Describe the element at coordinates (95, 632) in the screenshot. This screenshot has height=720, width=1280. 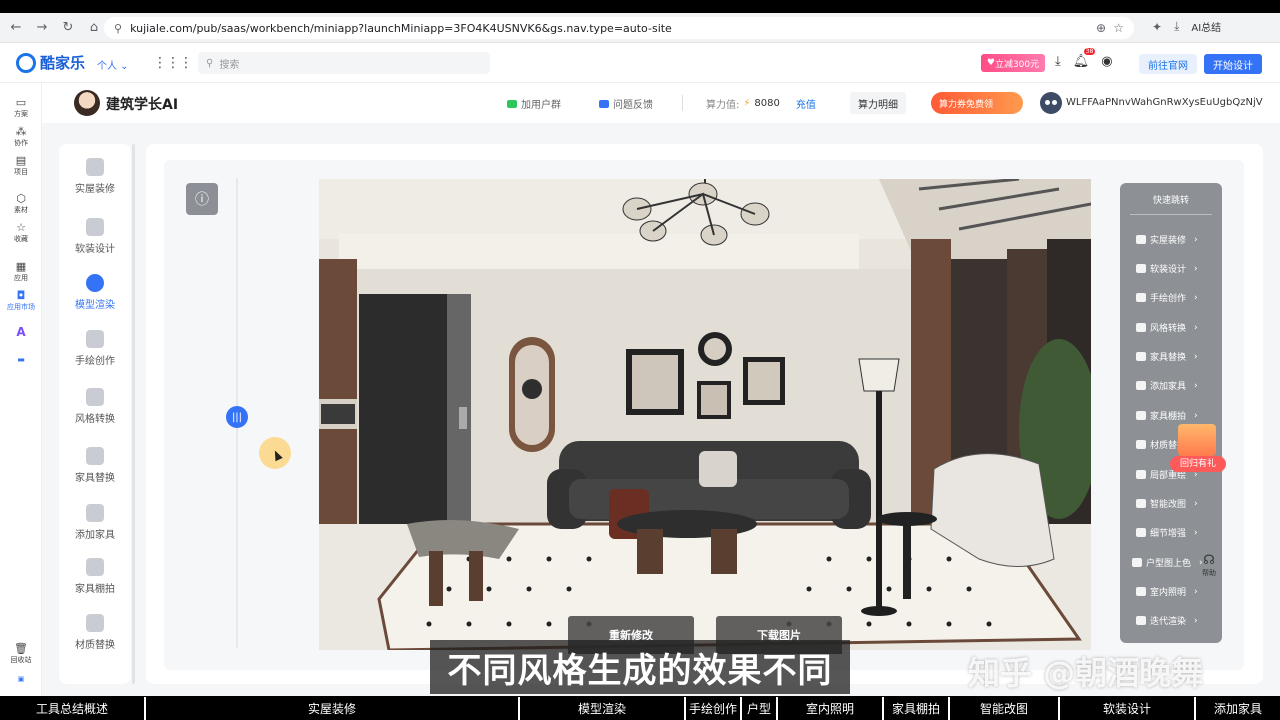
I see `tool-material-replace: 材质替换` at that location.